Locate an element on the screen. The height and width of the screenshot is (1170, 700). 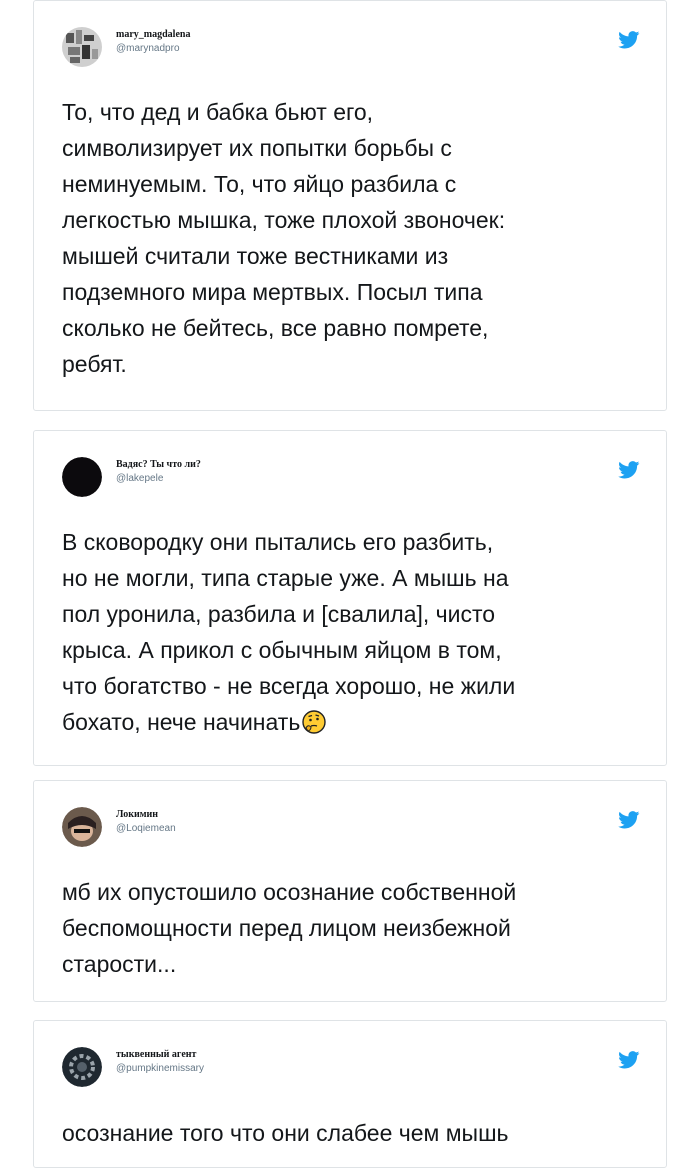
user-handle: @lakepele is located at coordinates (139, 478).